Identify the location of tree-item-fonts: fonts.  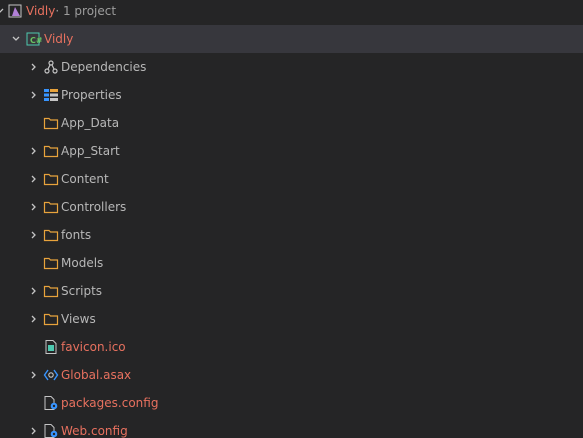
(291, 235).